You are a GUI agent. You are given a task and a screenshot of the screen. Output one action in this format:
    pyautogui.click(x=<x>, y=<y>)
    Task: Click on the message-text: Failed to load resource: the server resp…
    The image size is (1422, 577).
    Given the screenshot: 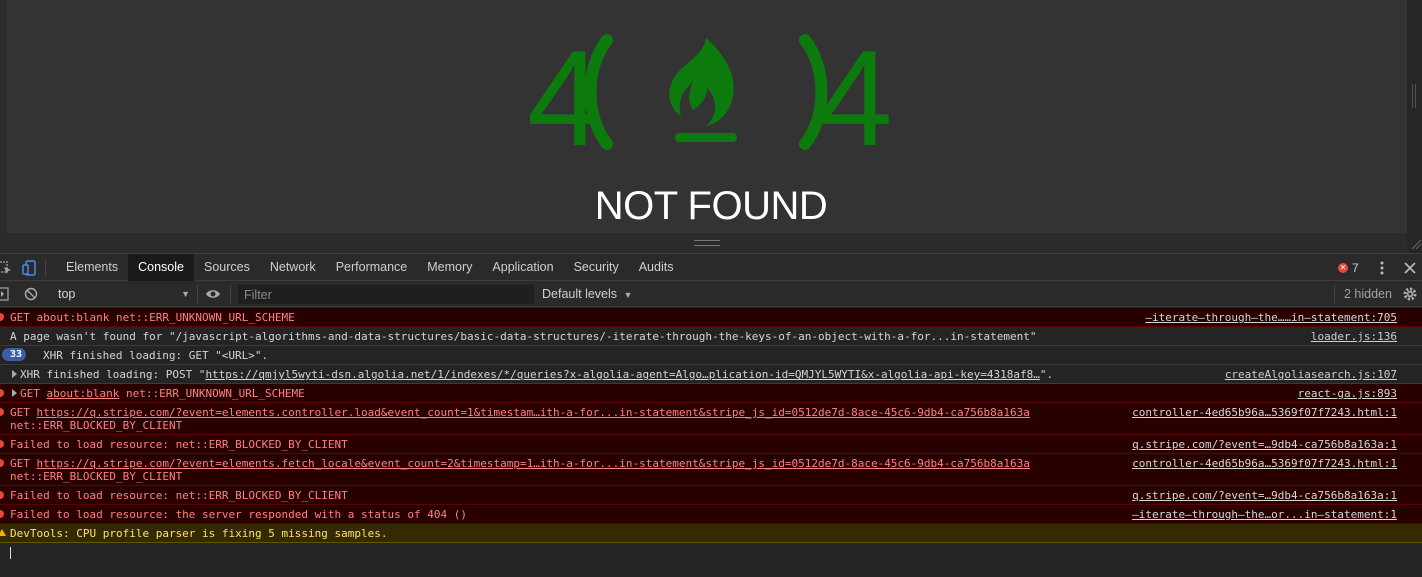 What is the action you would take?
    pyautogui.click(x=238, y=514)
    